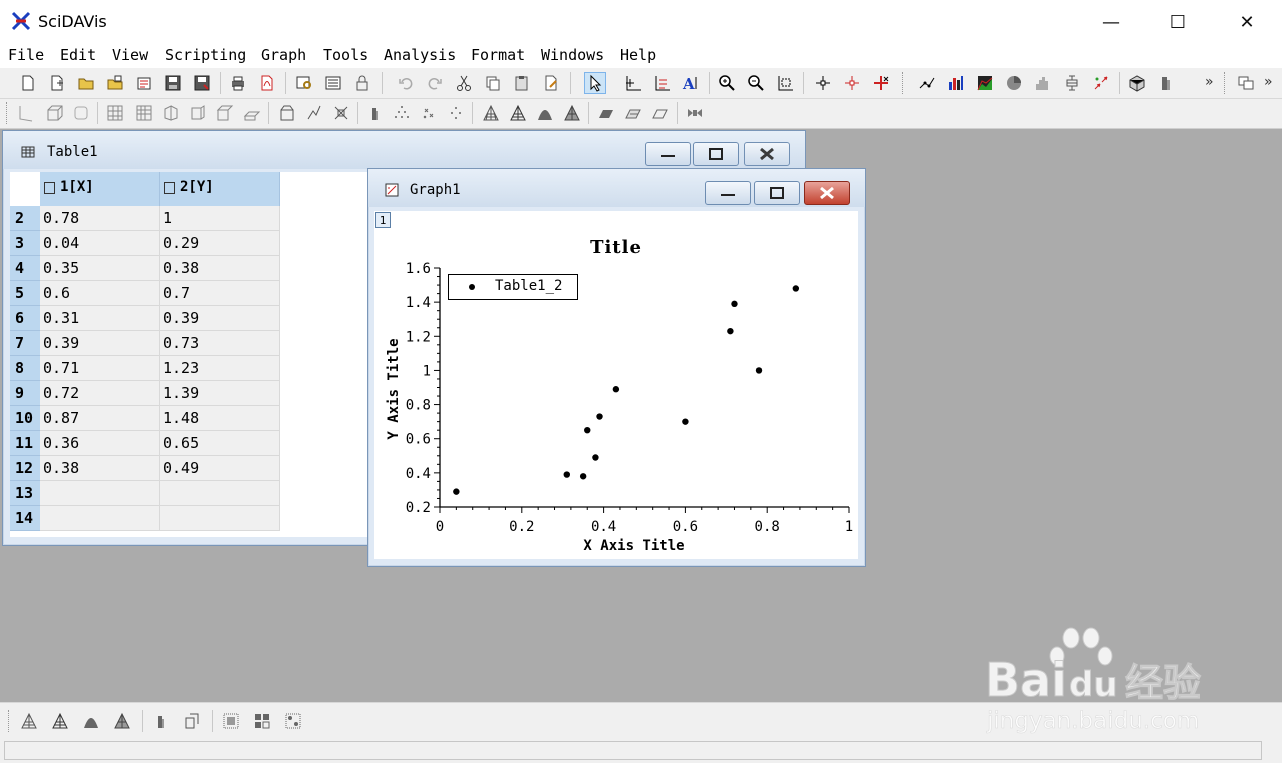  What do you see at coordinates (404, 150) in the screenshot?
I see `table-window-titlebar: Table1` at bounding box center [404, 150].